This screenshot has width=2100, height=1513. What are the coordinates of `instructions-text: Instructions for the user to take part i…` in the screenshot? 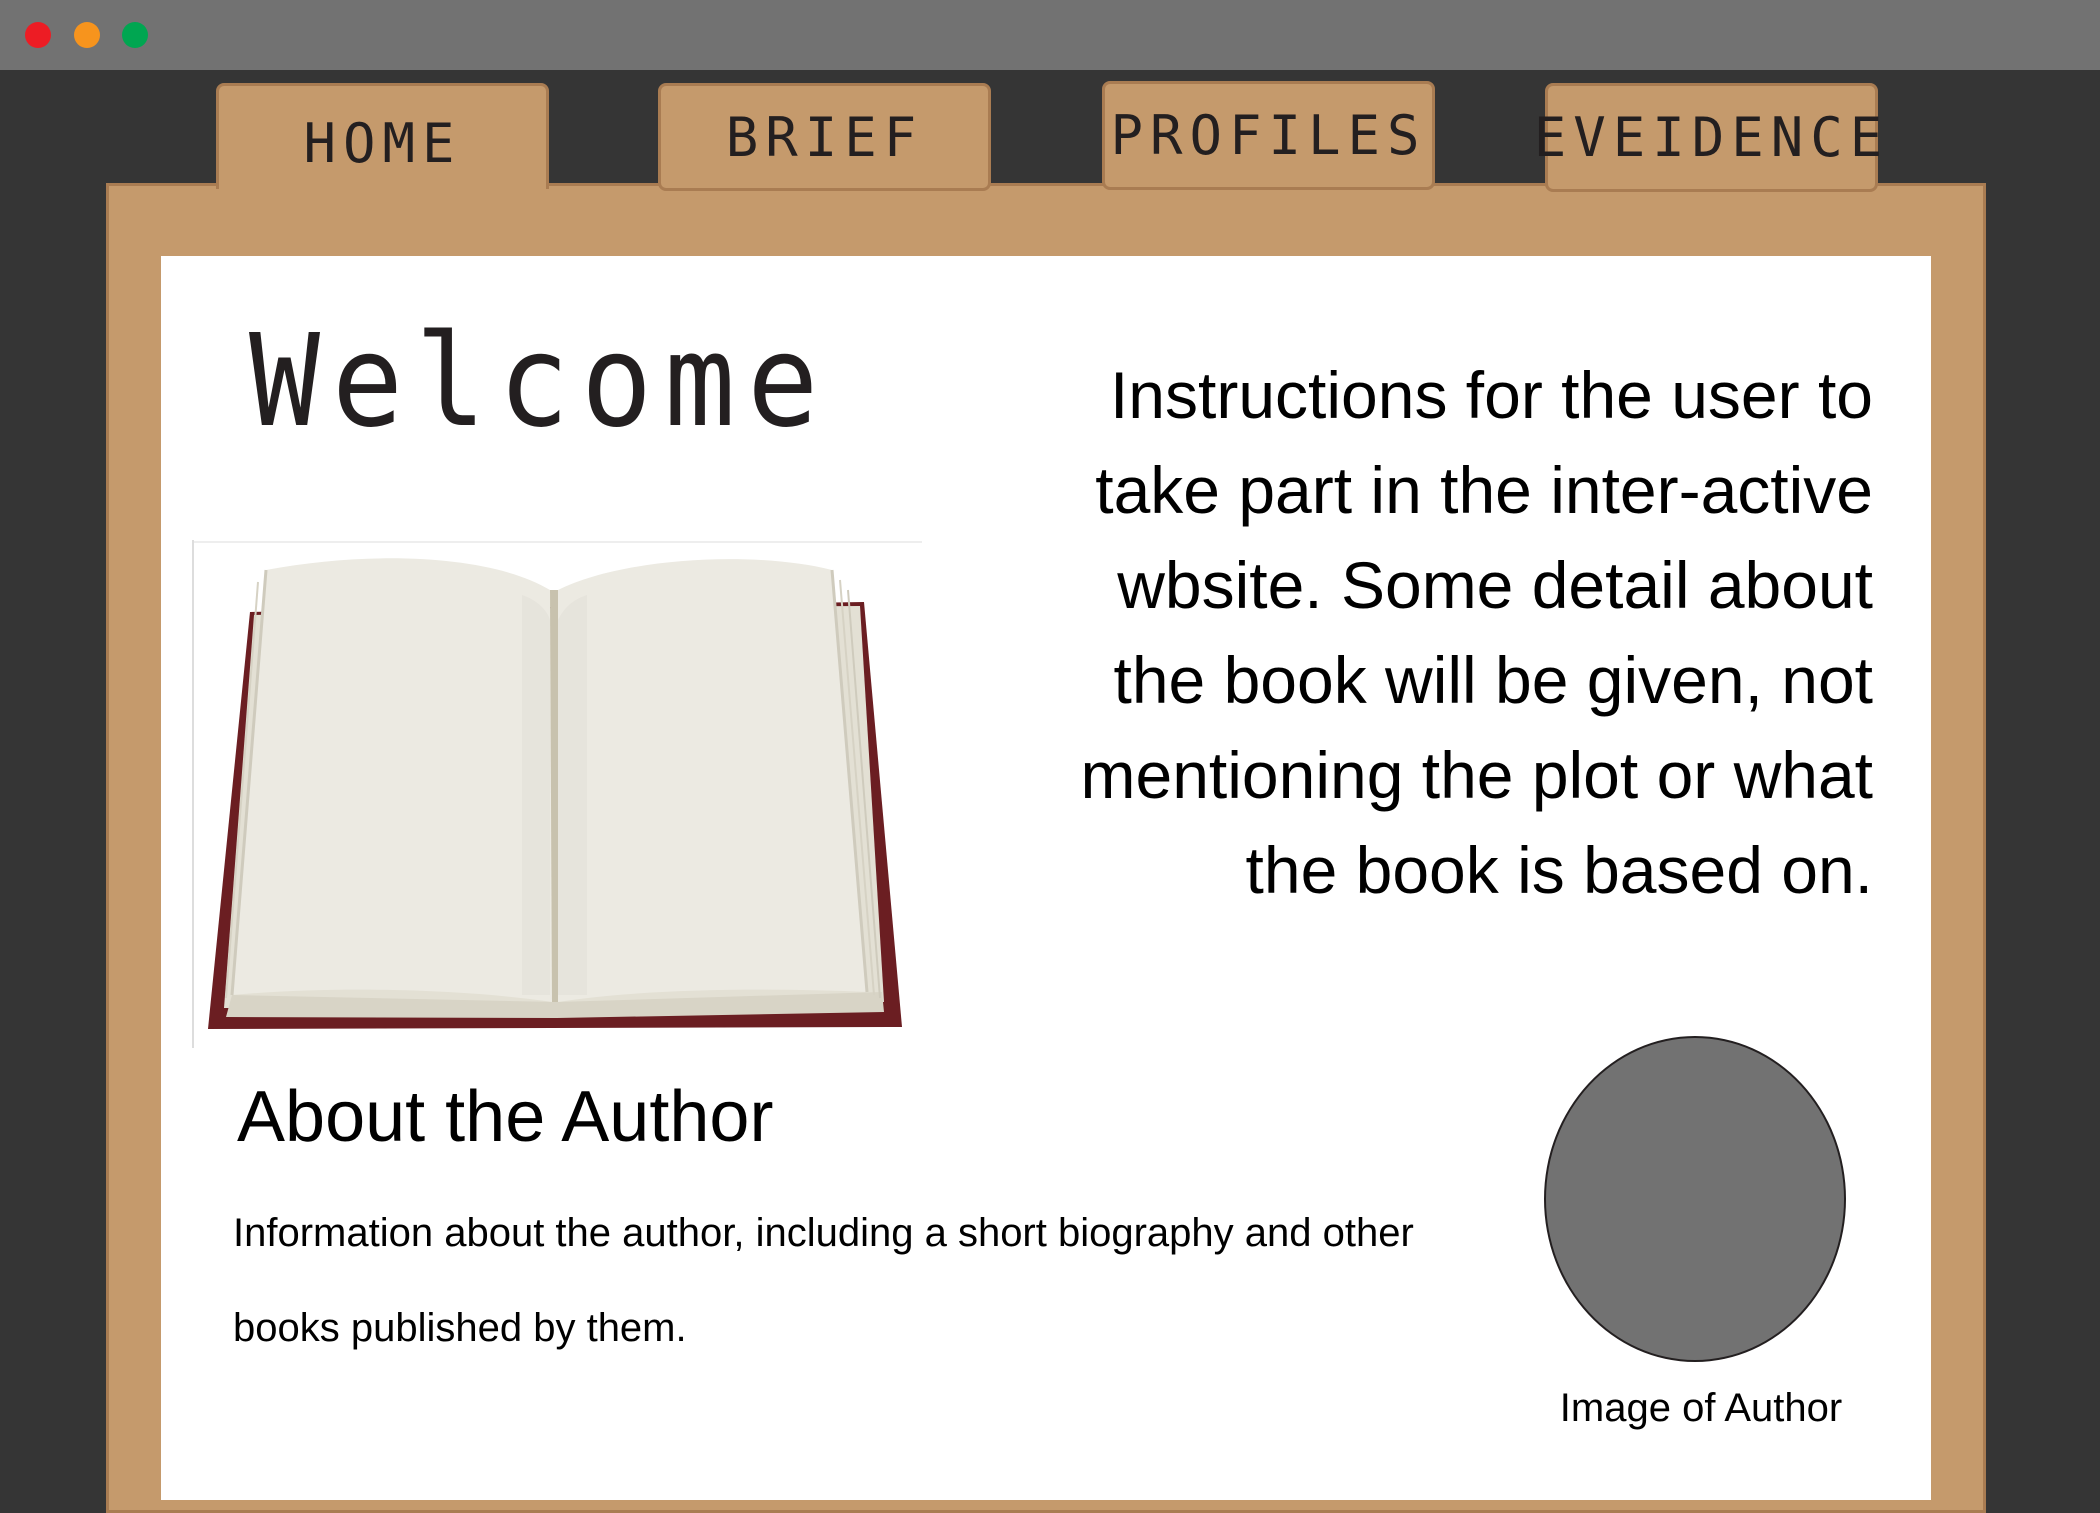 It's located at (1476, 632).